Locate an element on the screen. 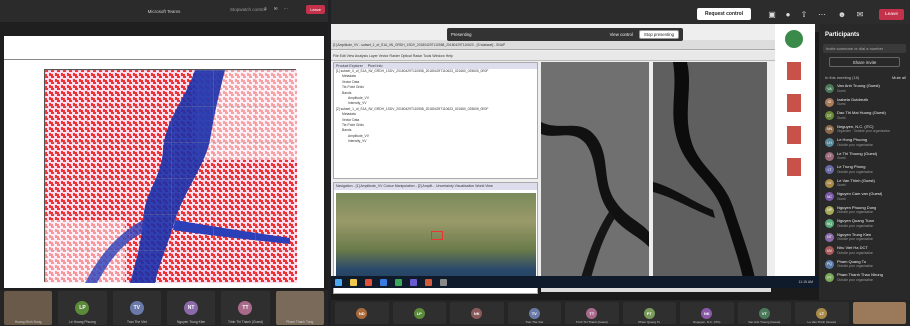 Image resolution: width=910 pixels, height=326 pixels. word-icon is located at coordinates (383, 282).